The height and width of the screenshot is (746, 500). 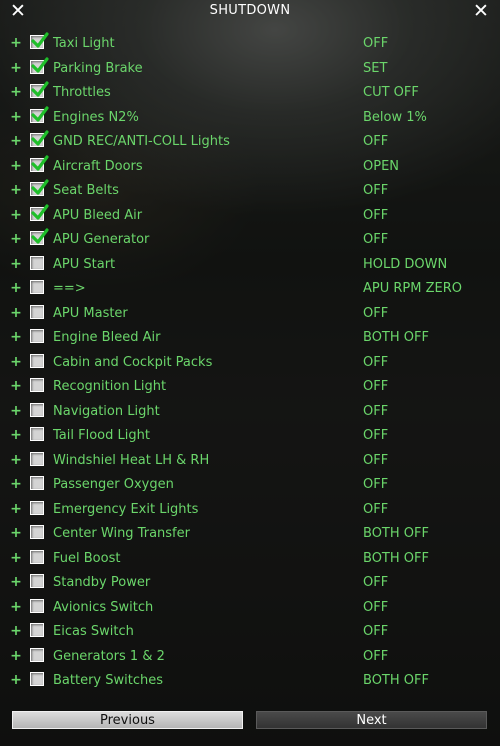 What do you see at coordinates (250, 460) in the screenshot?
I see `checklist-item: + Windshiel Heat LH & RH OFF` at bounding box center [250, 460].